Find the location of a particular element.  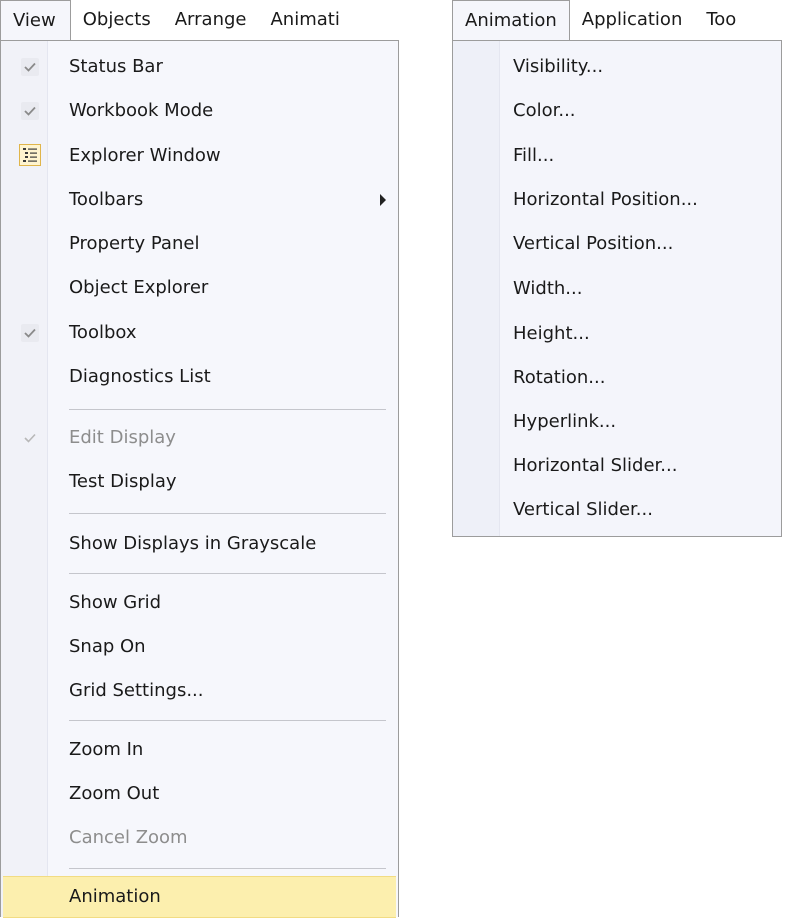

menu-item-label: Edit Display is located at coordinates (122, 437).